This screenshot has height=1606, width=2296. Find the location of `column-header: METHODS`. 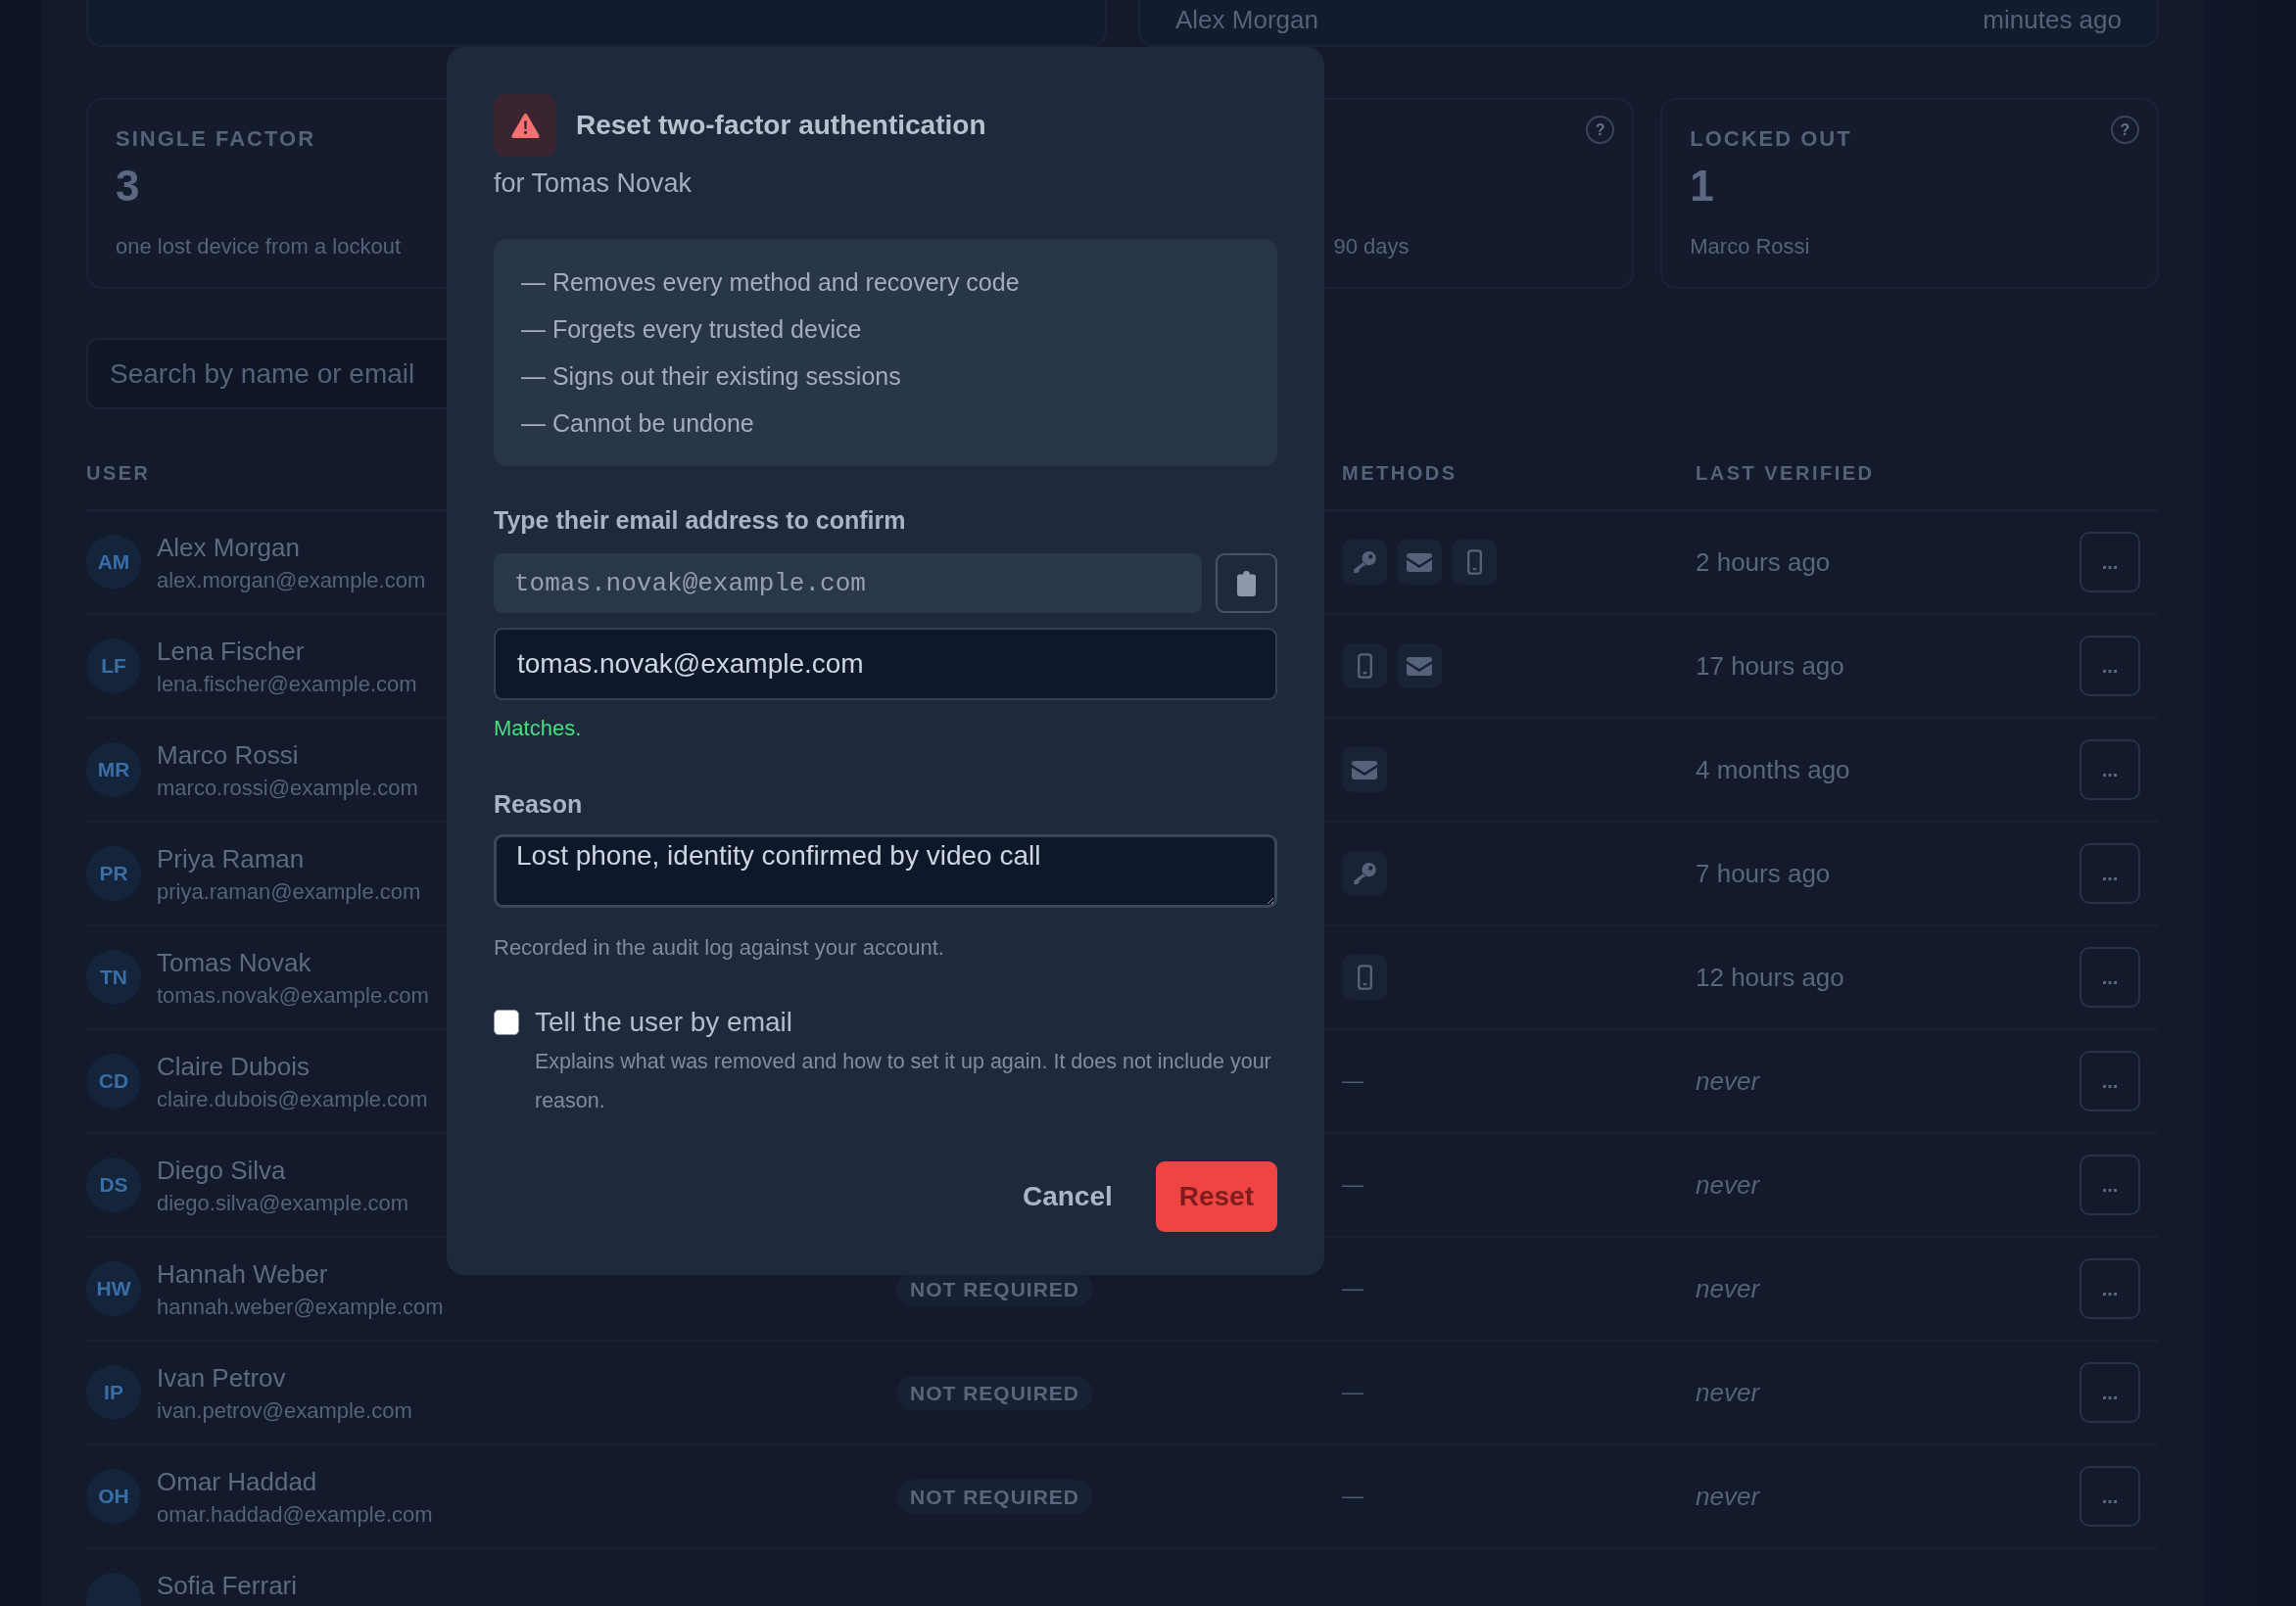

column-header: METHODS is located at coordinates (1400, 473).